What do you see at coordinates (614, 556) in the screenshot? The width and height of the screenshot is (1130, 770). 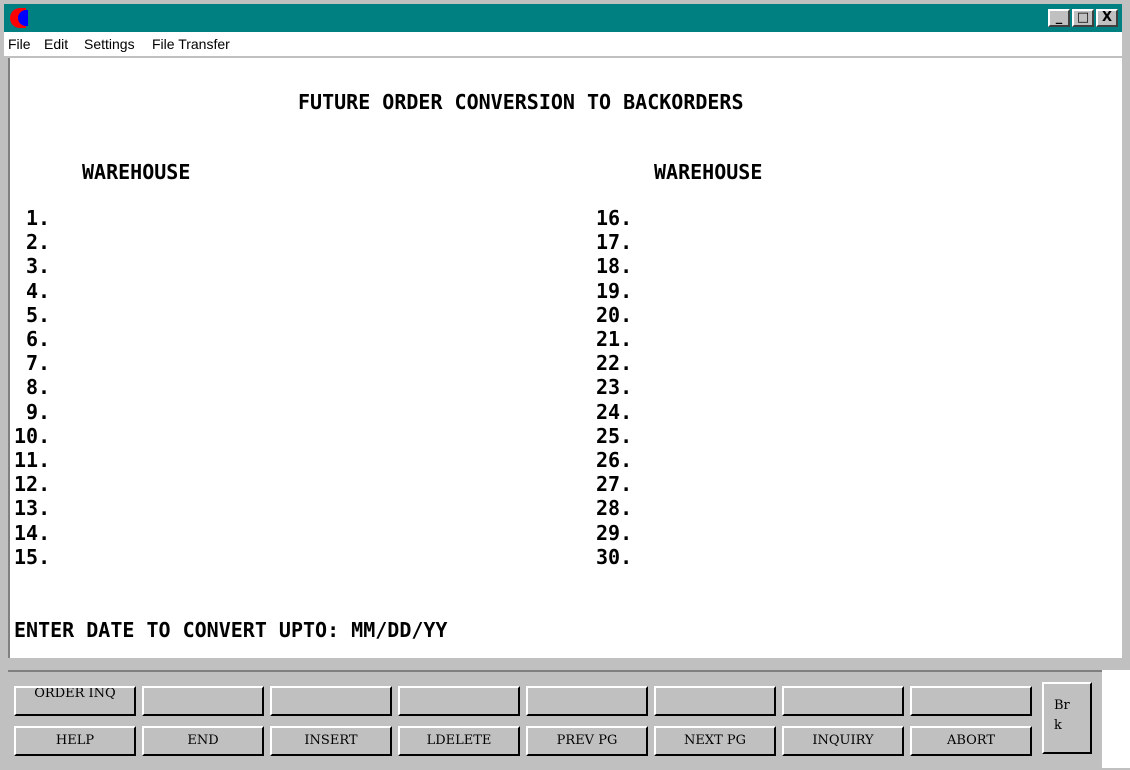 I see `warehouse-number: 30.` at bounding box center [614, 556].